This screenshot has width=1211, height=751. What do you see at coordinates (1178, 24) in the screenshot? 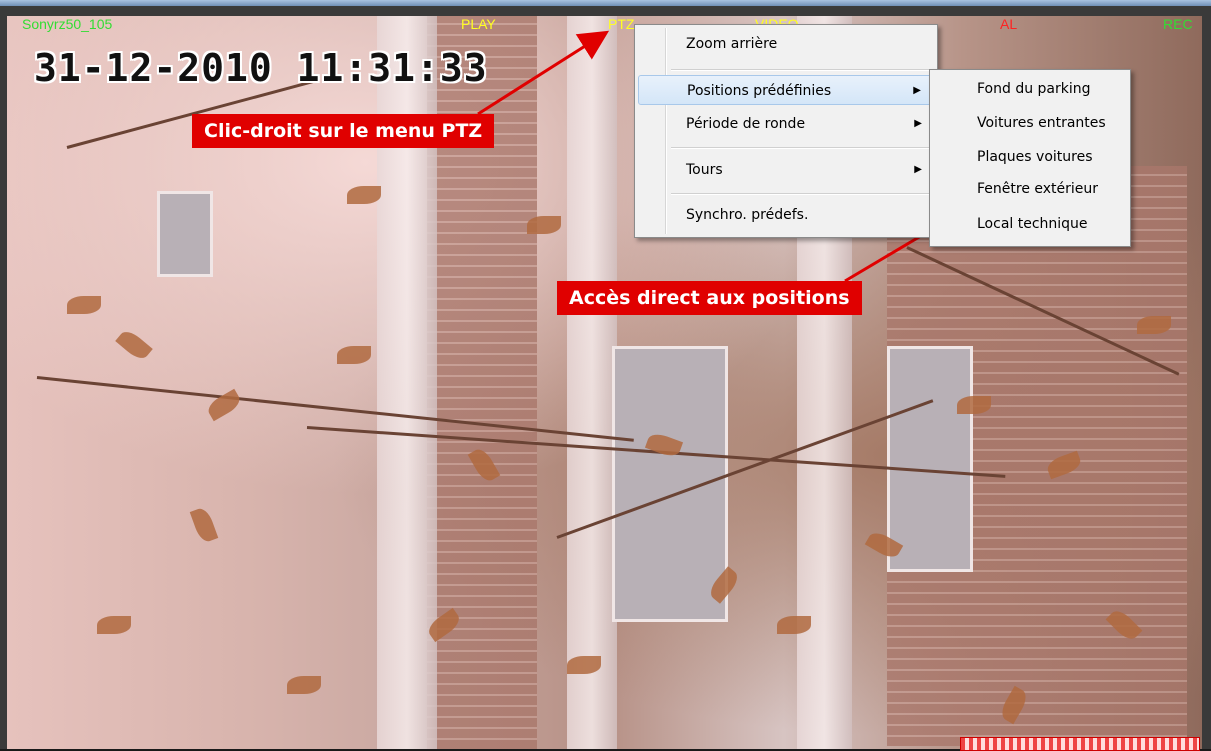
I see `record-menu: REC` at bounding box center [1178, 24].